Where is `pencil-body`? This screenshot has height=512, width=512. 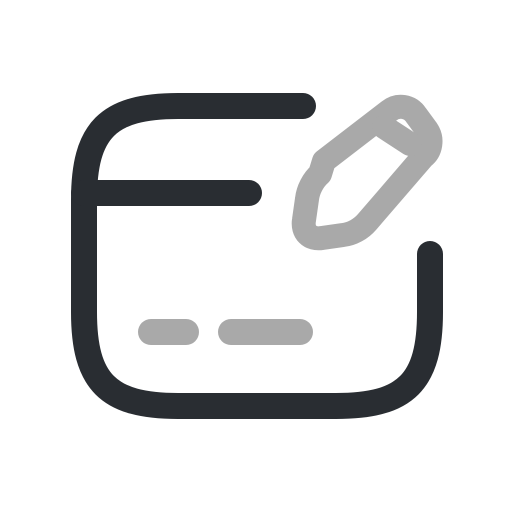
pencil-body is located at coordinates (367, 172).